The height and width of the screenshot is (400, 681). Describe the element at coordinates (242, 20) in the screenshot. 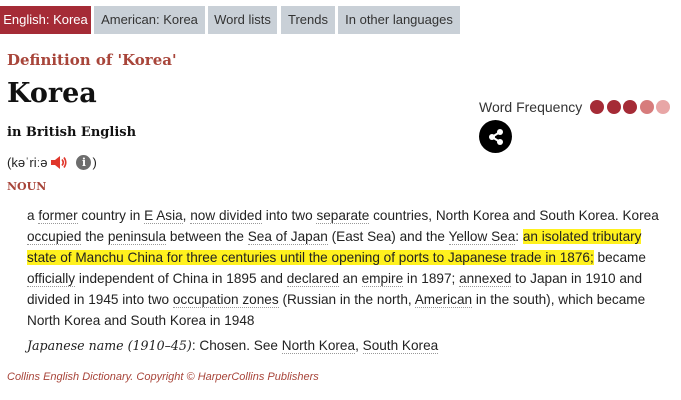

I see `tab-word-lists: Word lists` at that location.